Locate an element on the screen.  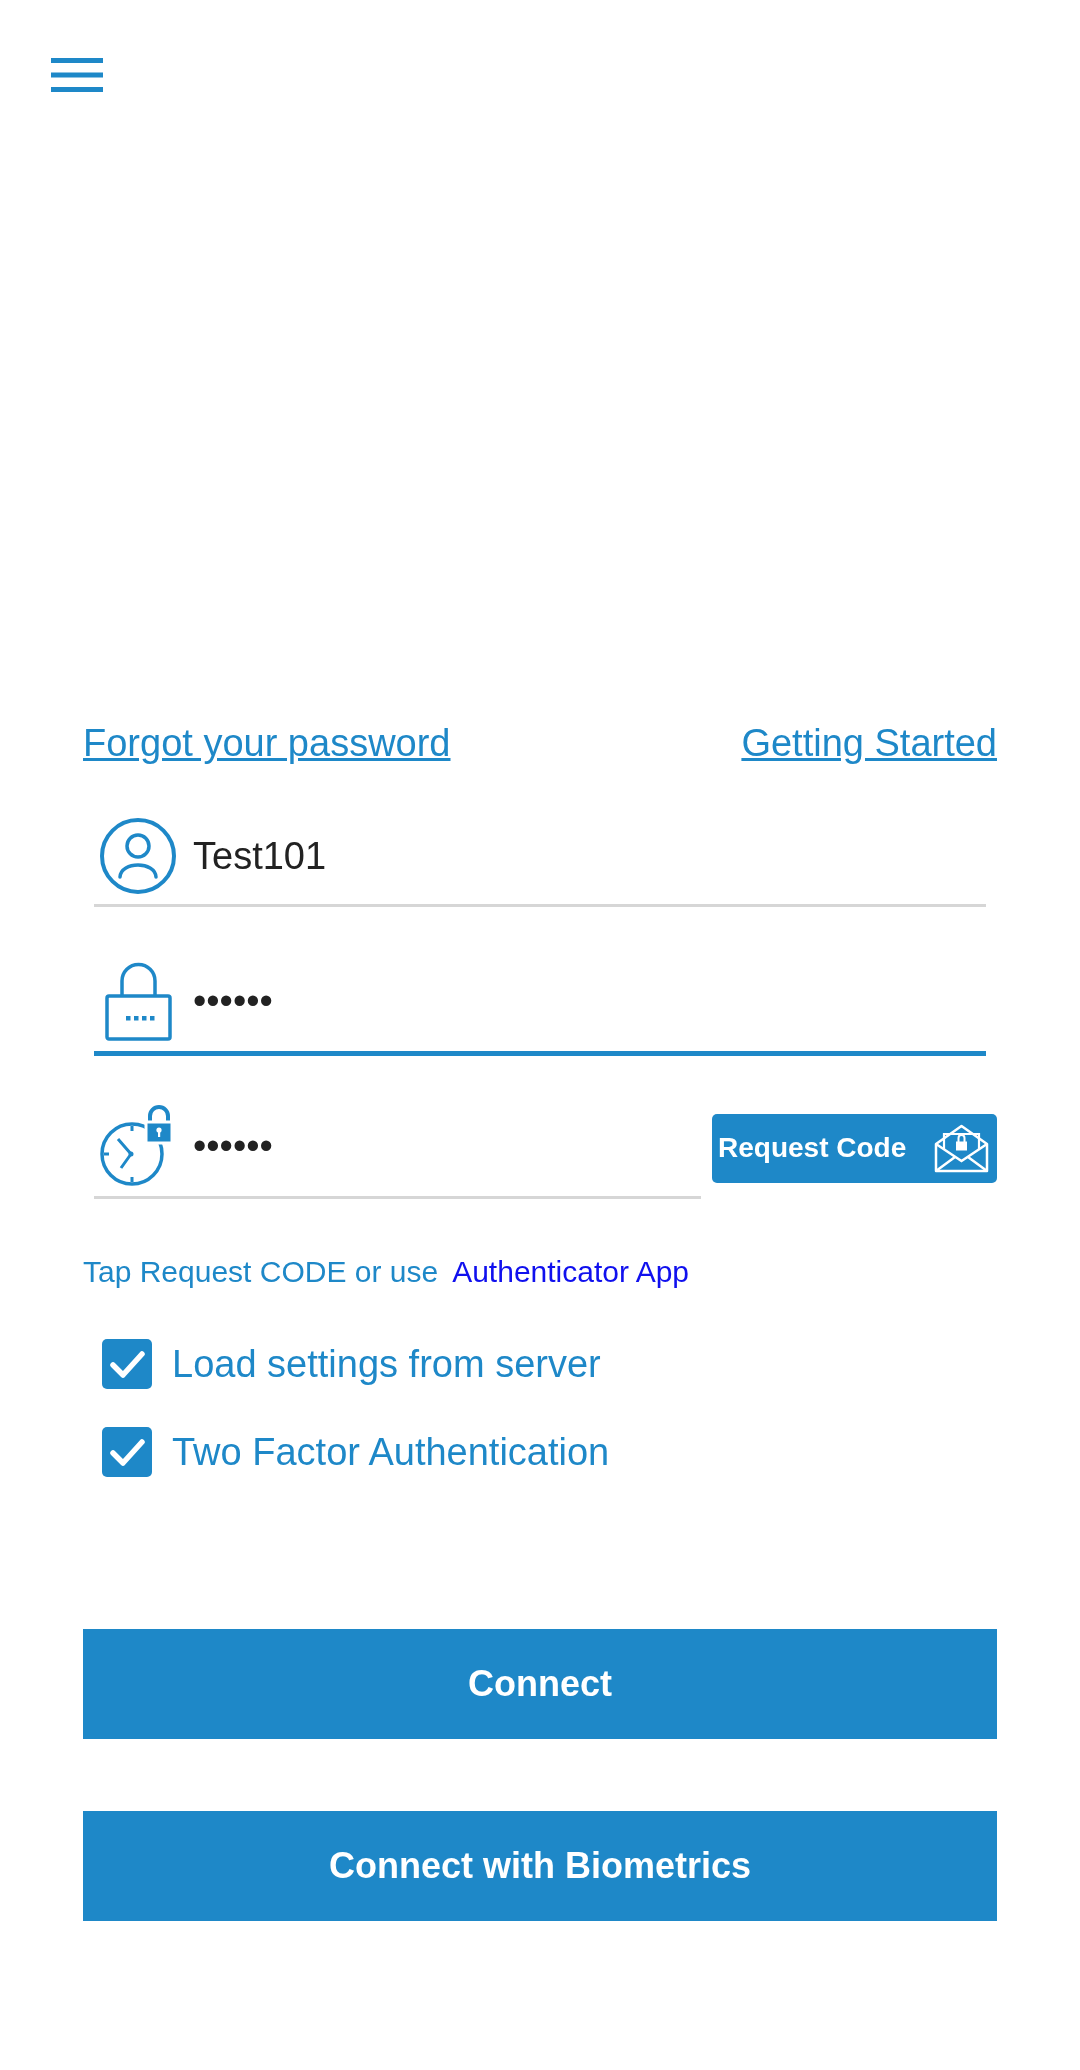
authenticator-link: Authenticator App is located at coordinates (570, 1272).